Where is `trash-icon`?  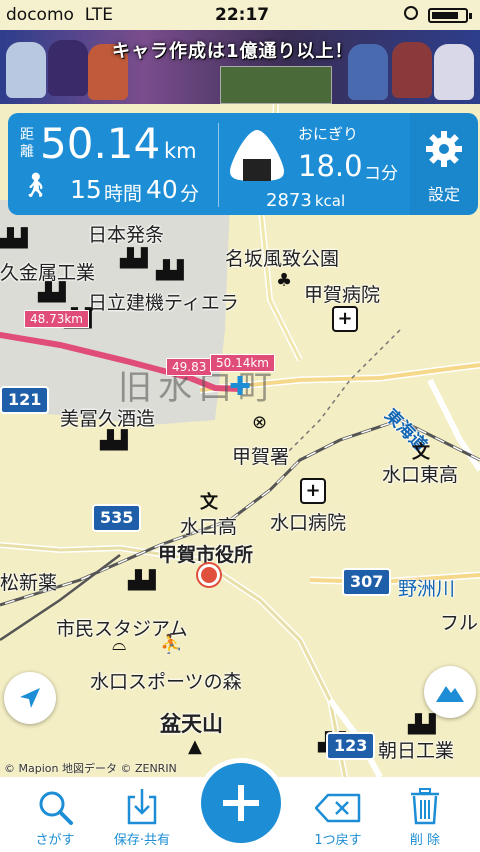 trash-icon is located at coordinates (425, 806).